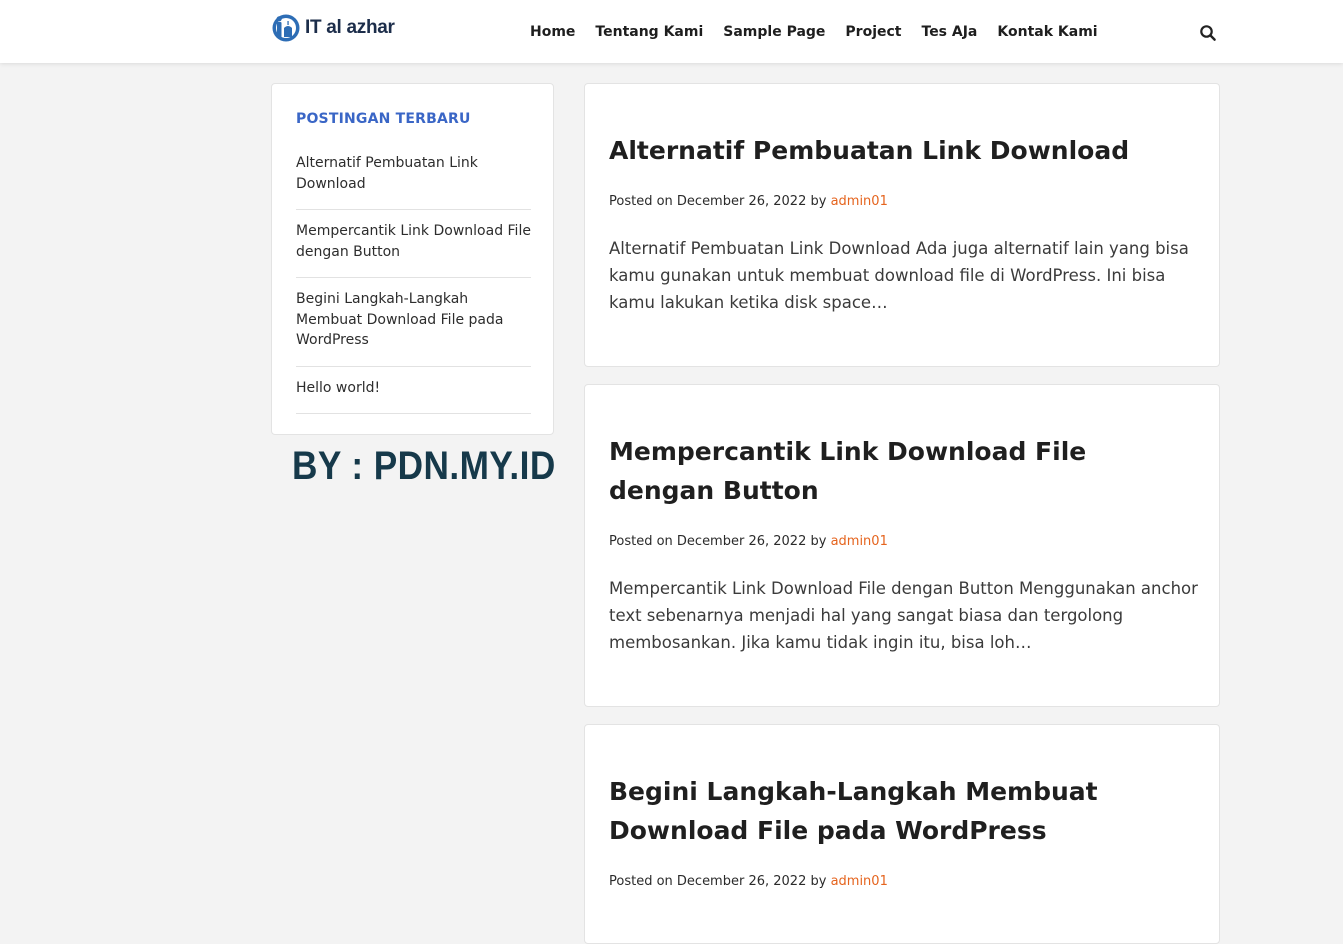 The height and width of the screenshot is (944, 1343). Describe the element at coordinates (950, 32) in the screenshot. I see `nav-item-tes-aja: Tes AJa` at that location.